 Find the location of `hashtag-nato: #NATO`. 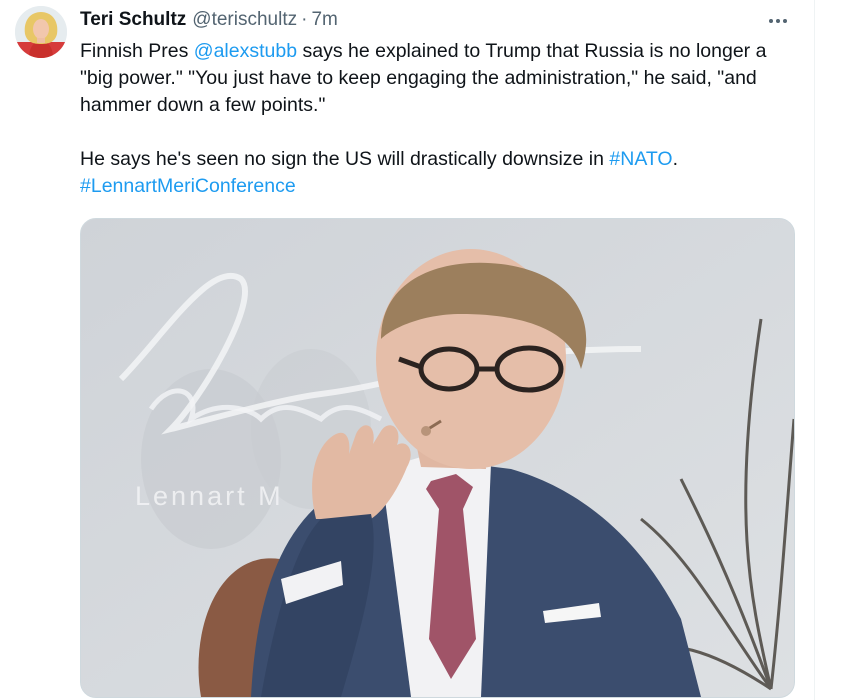

hashtag-nato: #NATO is located at coordinates (640, 159).